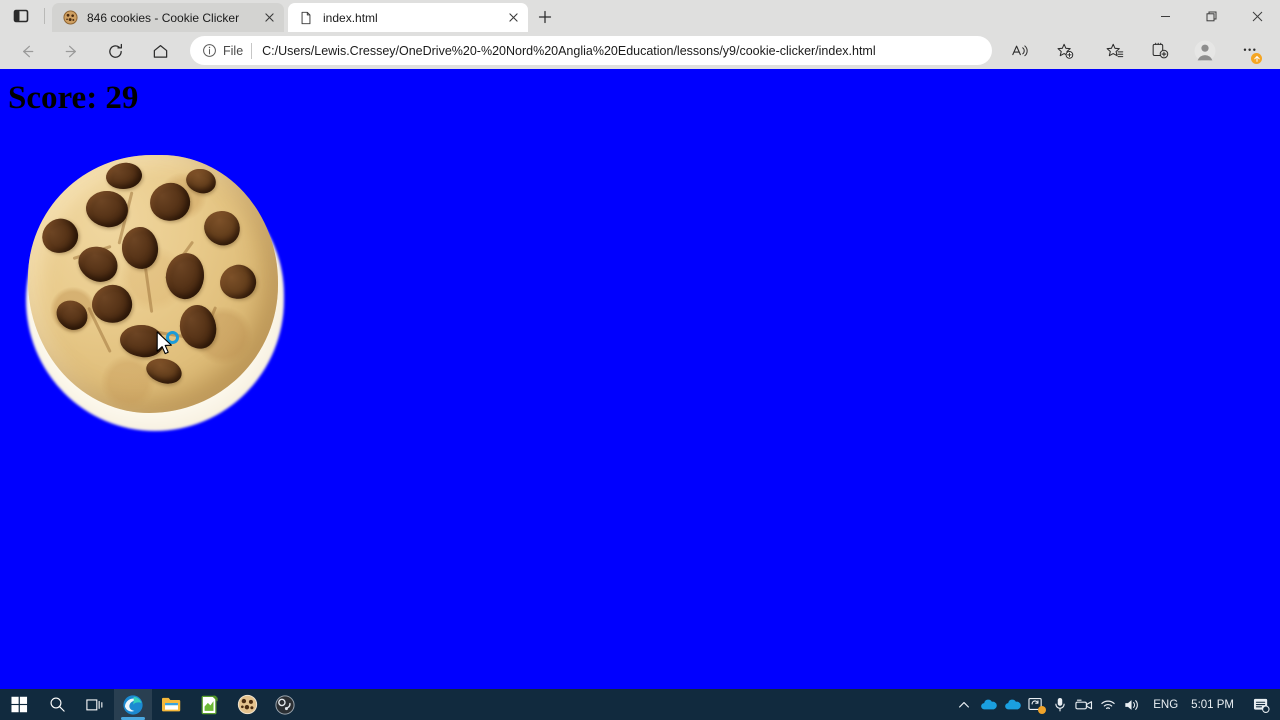 Image resolution: width=1280 pixels, height=720 pixels. I want to click on sync-status-icon, so click(1036, 704).